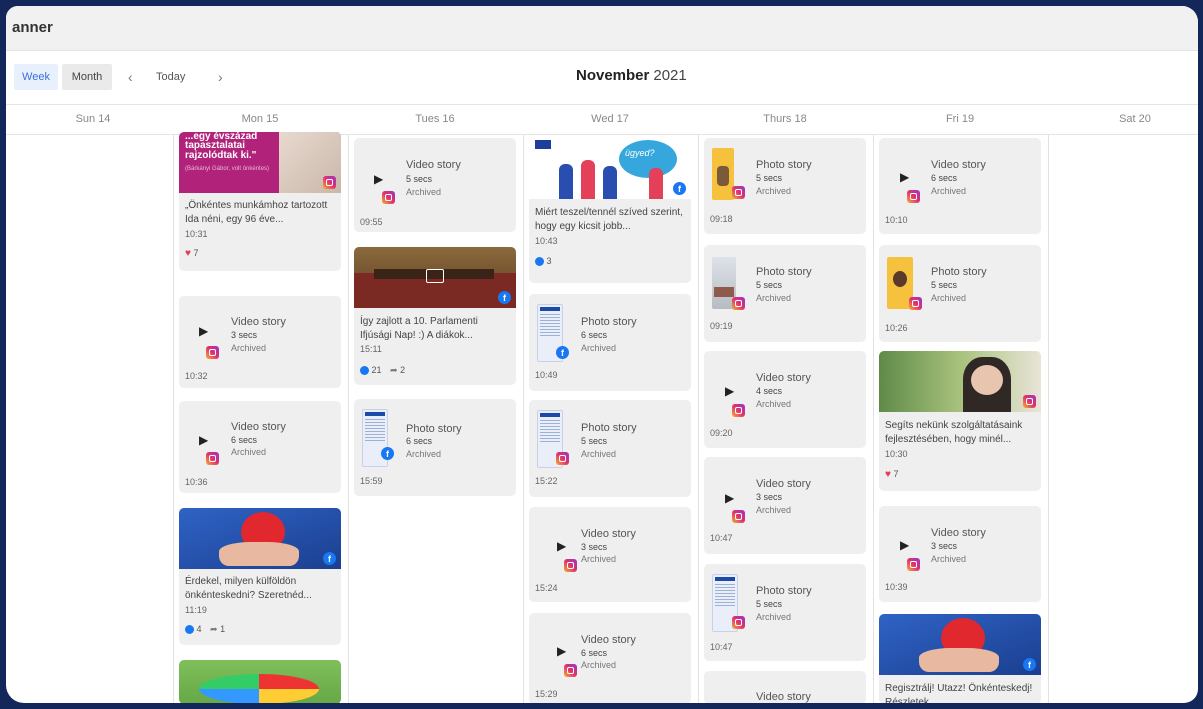  I want to click on next-week-icon: ›, so click(220, 77).